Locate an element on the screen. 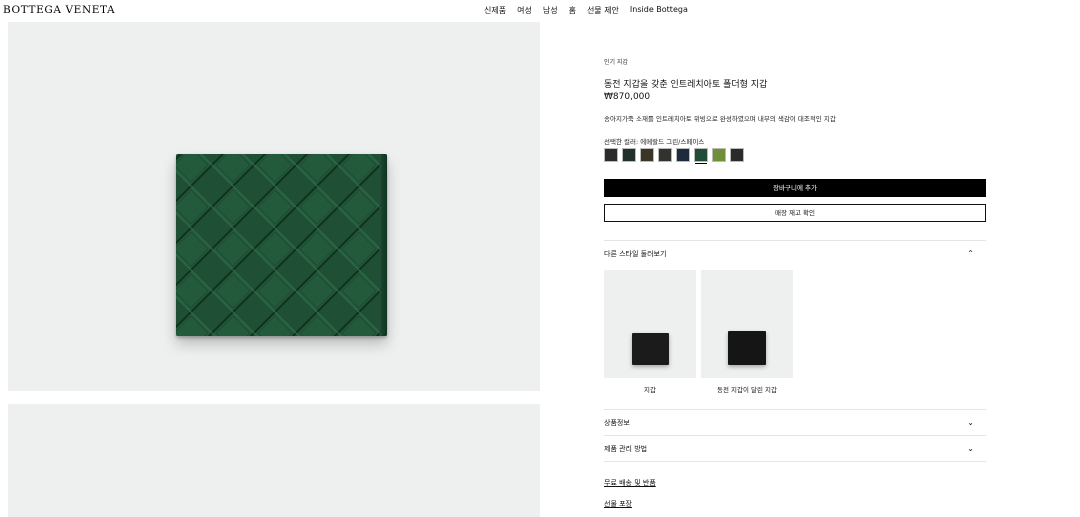 This screenshot has height=517, width=1080. style-card-label: 동전 지갑이 달린 지갑 is located at coordinates (747, 390).